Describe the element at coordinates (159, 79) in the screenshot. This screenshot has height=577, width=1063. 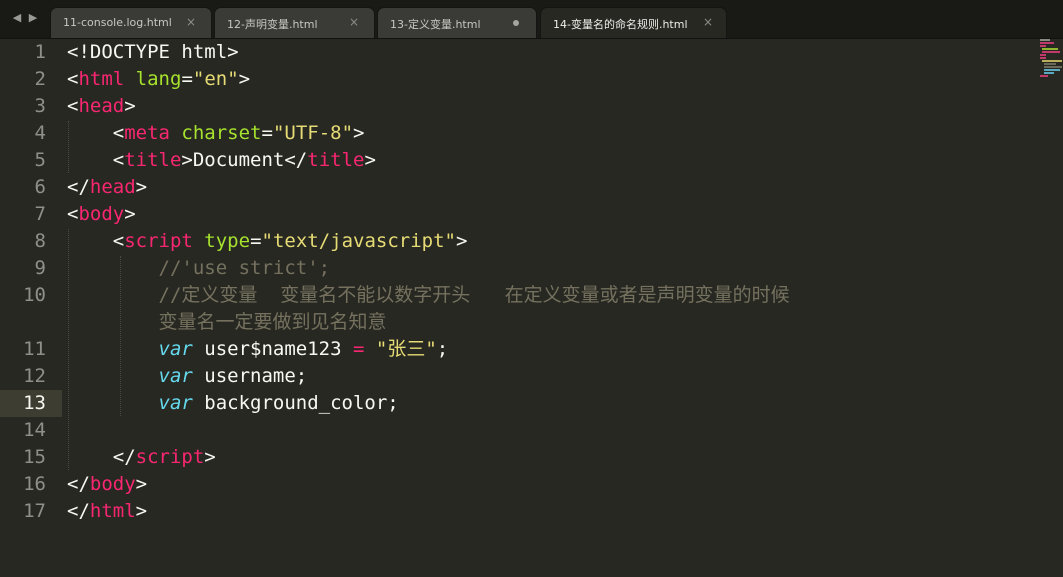
I see `code-line-2: <html lang="en">` at that location.